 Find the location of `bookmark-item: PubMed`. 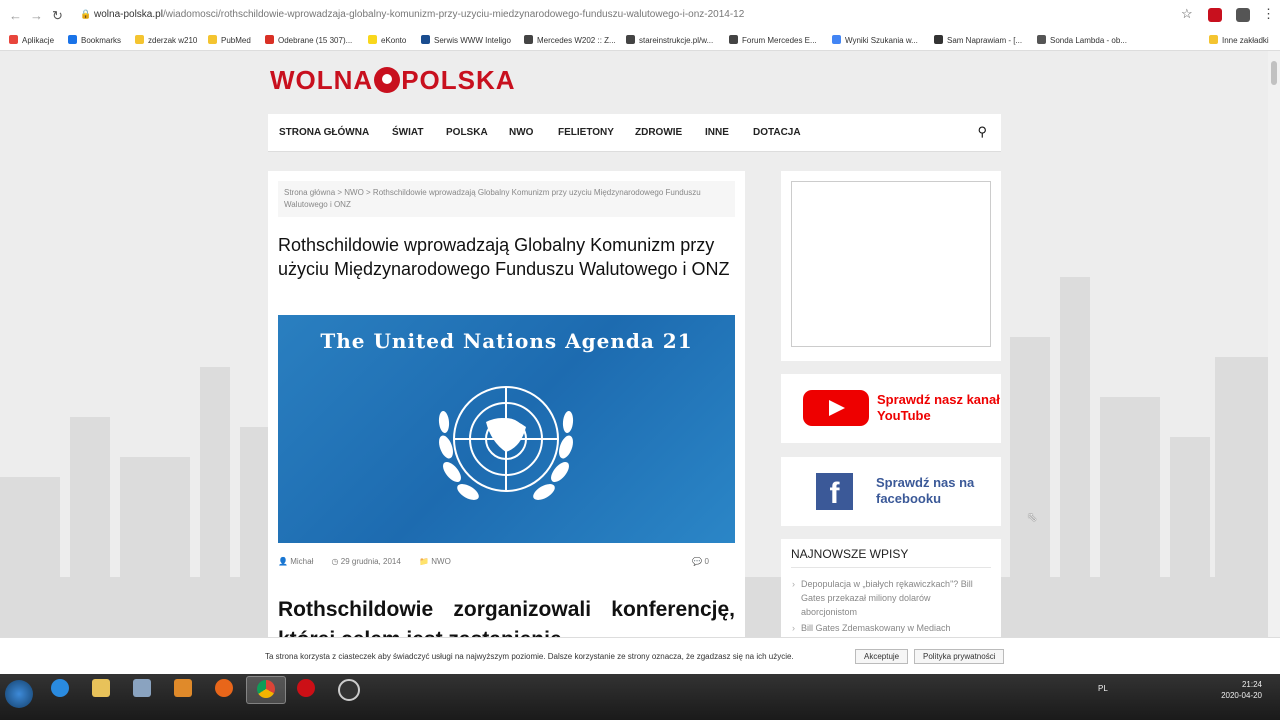

bookmark-item: PubMed is located at coordinates (229, 40).